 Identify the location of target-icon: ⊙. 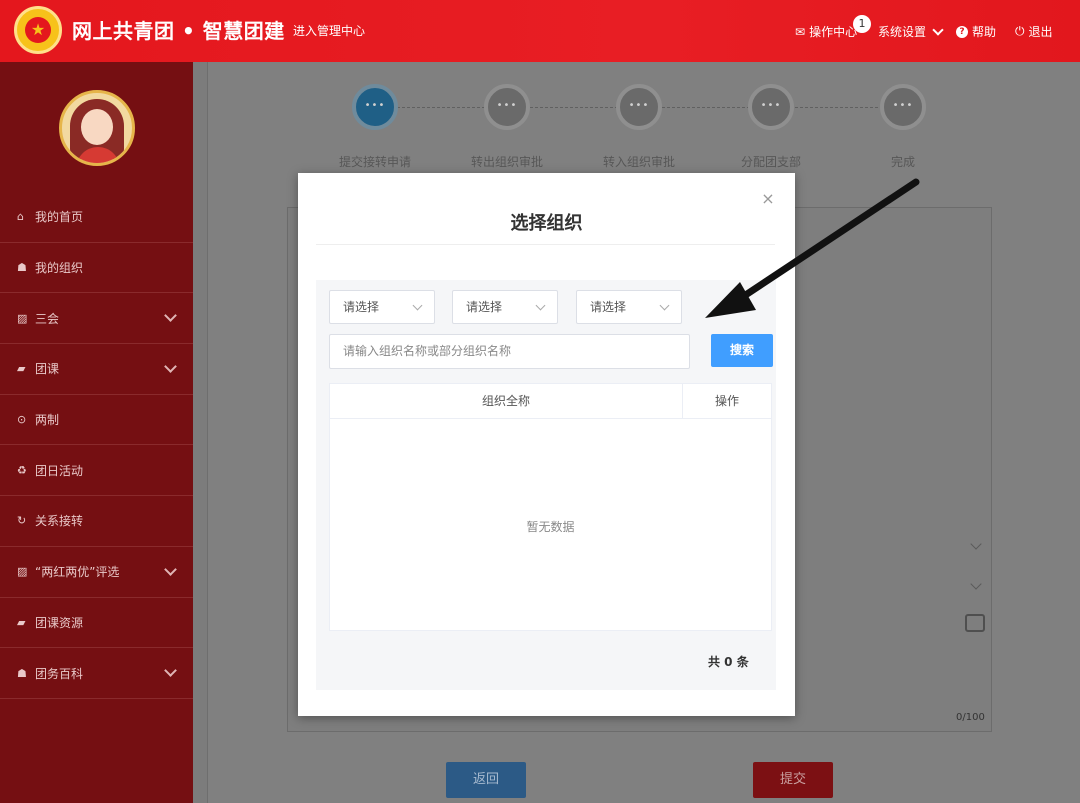
(22, 420).